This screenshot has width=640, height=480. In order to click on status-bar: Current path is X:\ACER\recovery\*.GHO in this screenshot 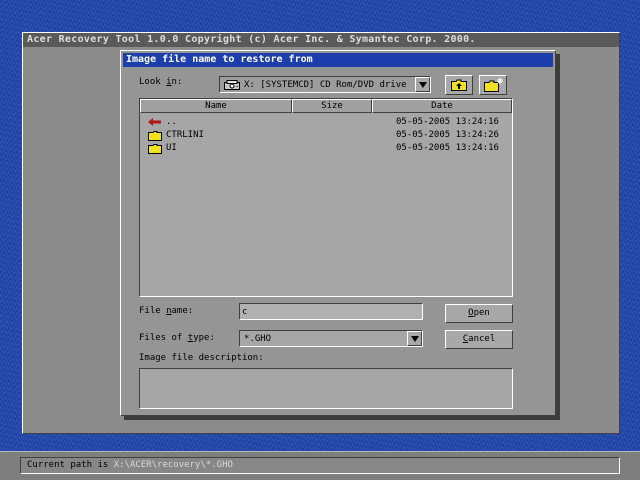, I will do `click(320, 465)`.